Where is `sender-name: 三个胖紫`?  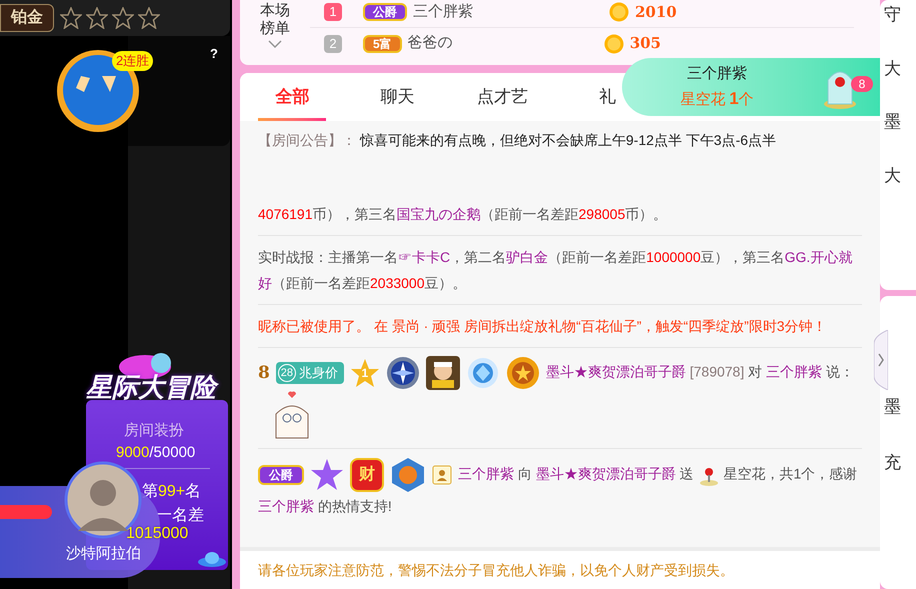 sender-name: 三个胖紫 is located at coordinates (717, 74).